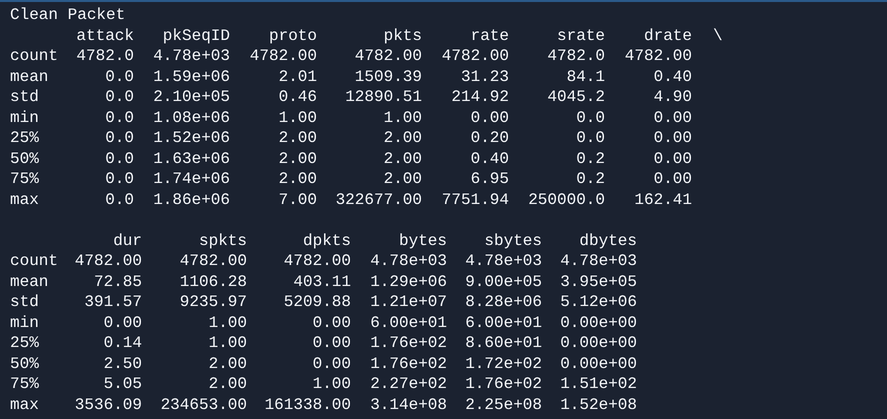 The width and height of the screenshot is (887, 419). What do you see at coordinates (307, 404) in the screenshot?
I see `table-cell-text: 161338.00` at bounding box center [307, 404].